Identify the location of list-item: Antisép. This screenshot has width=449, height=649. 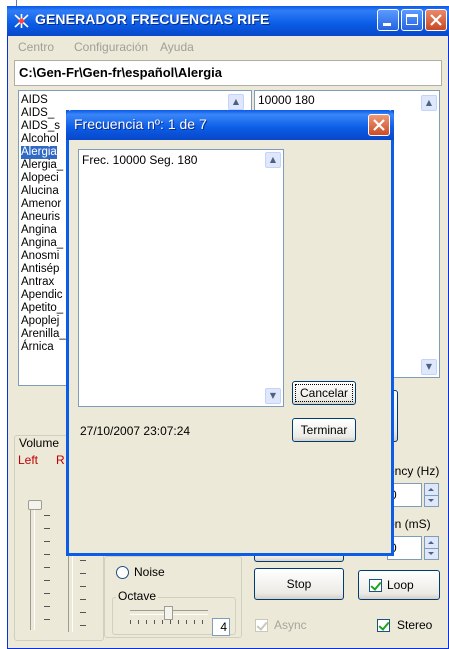
(40, 269).